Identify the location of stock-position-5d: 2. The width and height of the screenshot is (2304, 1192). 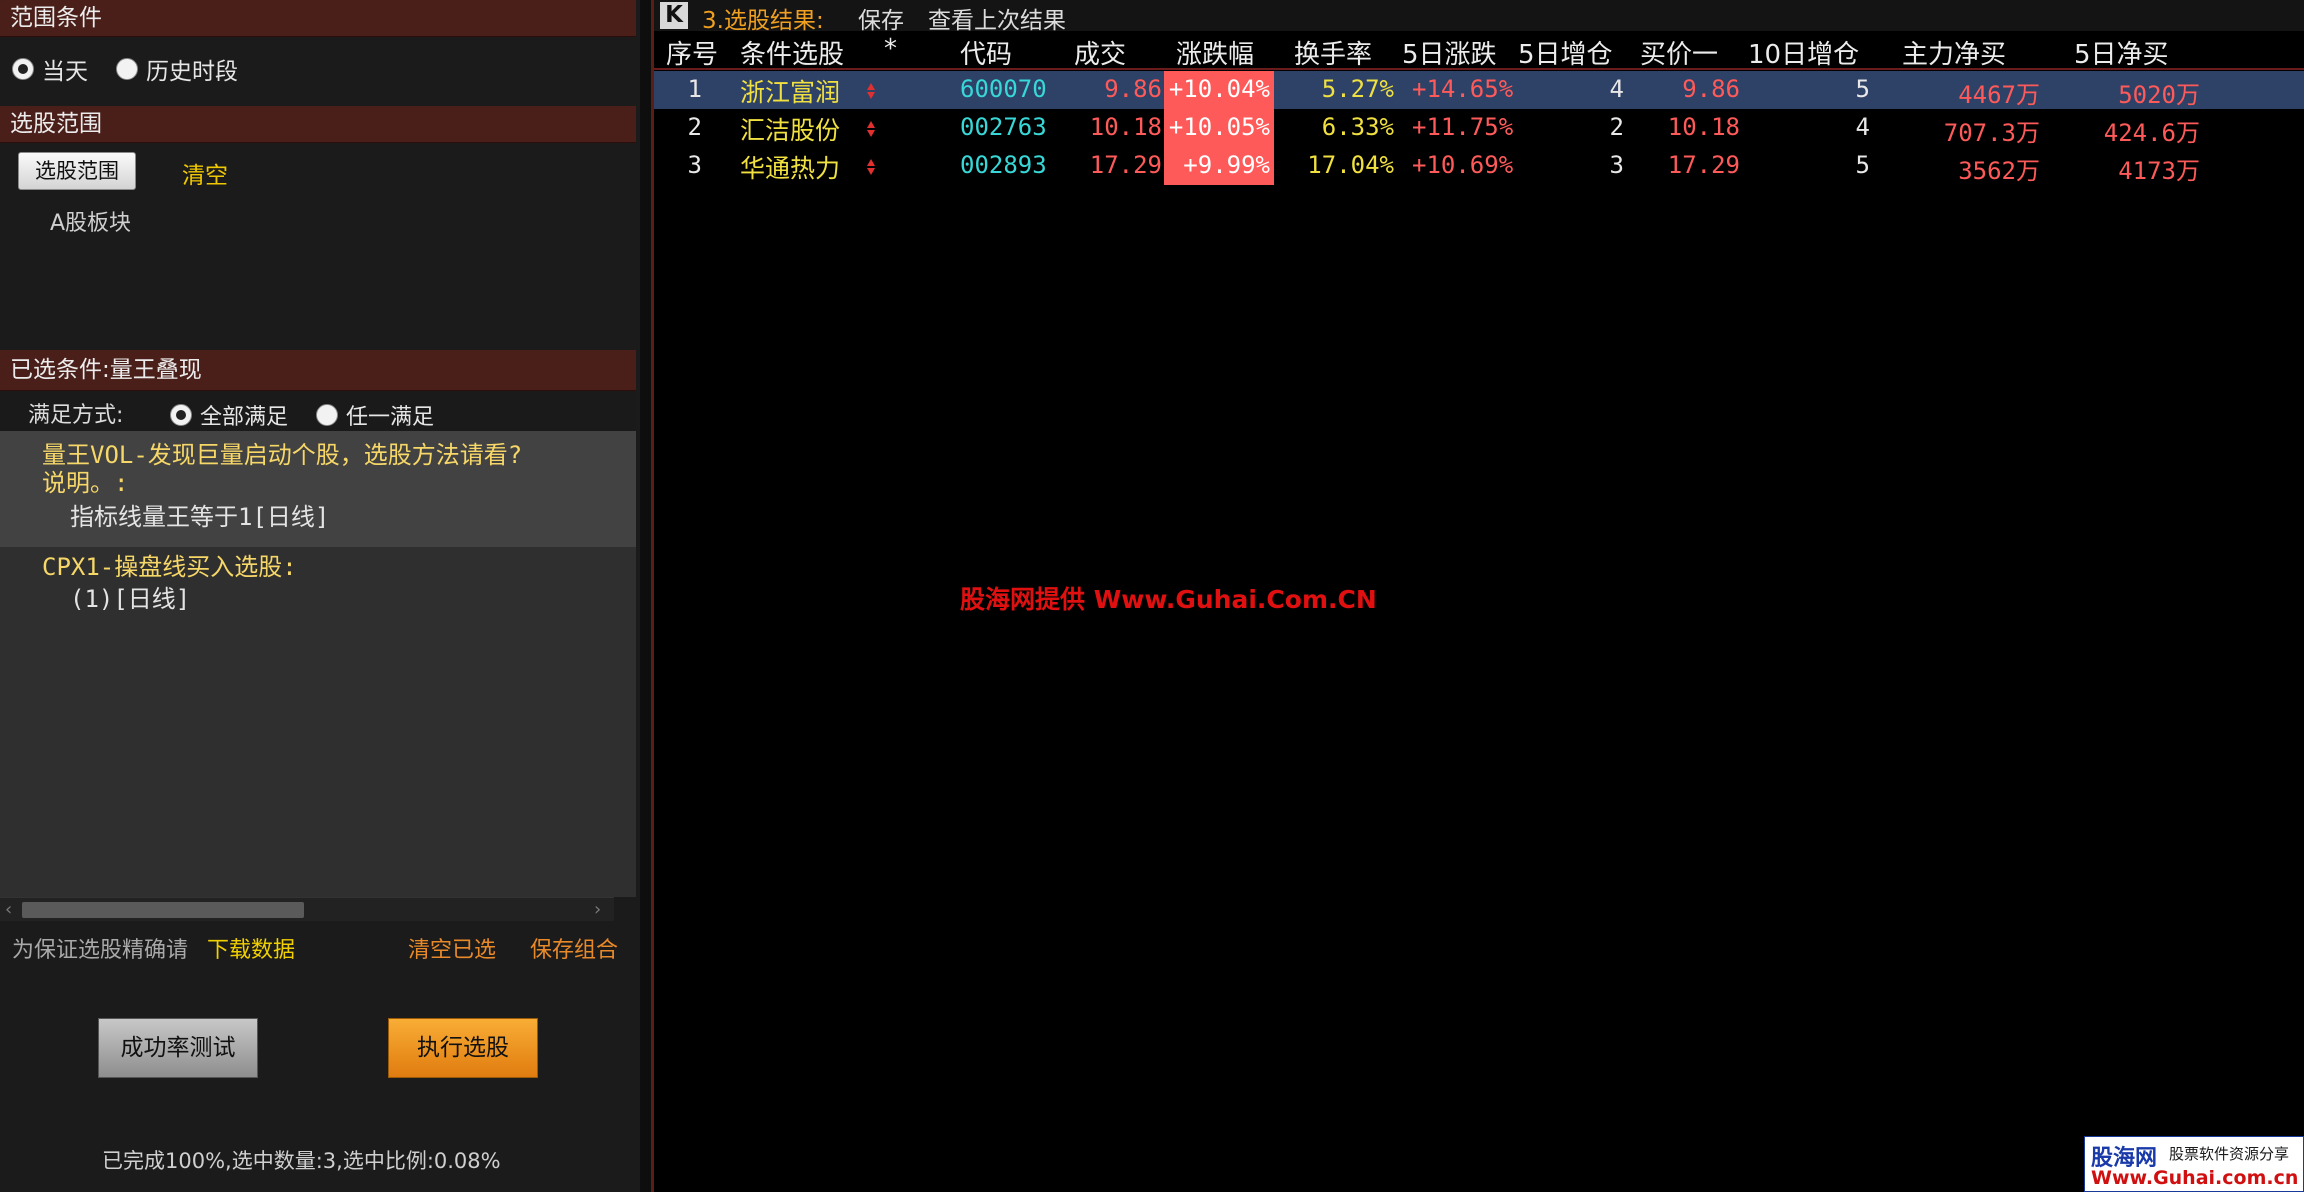
(1616, 127).